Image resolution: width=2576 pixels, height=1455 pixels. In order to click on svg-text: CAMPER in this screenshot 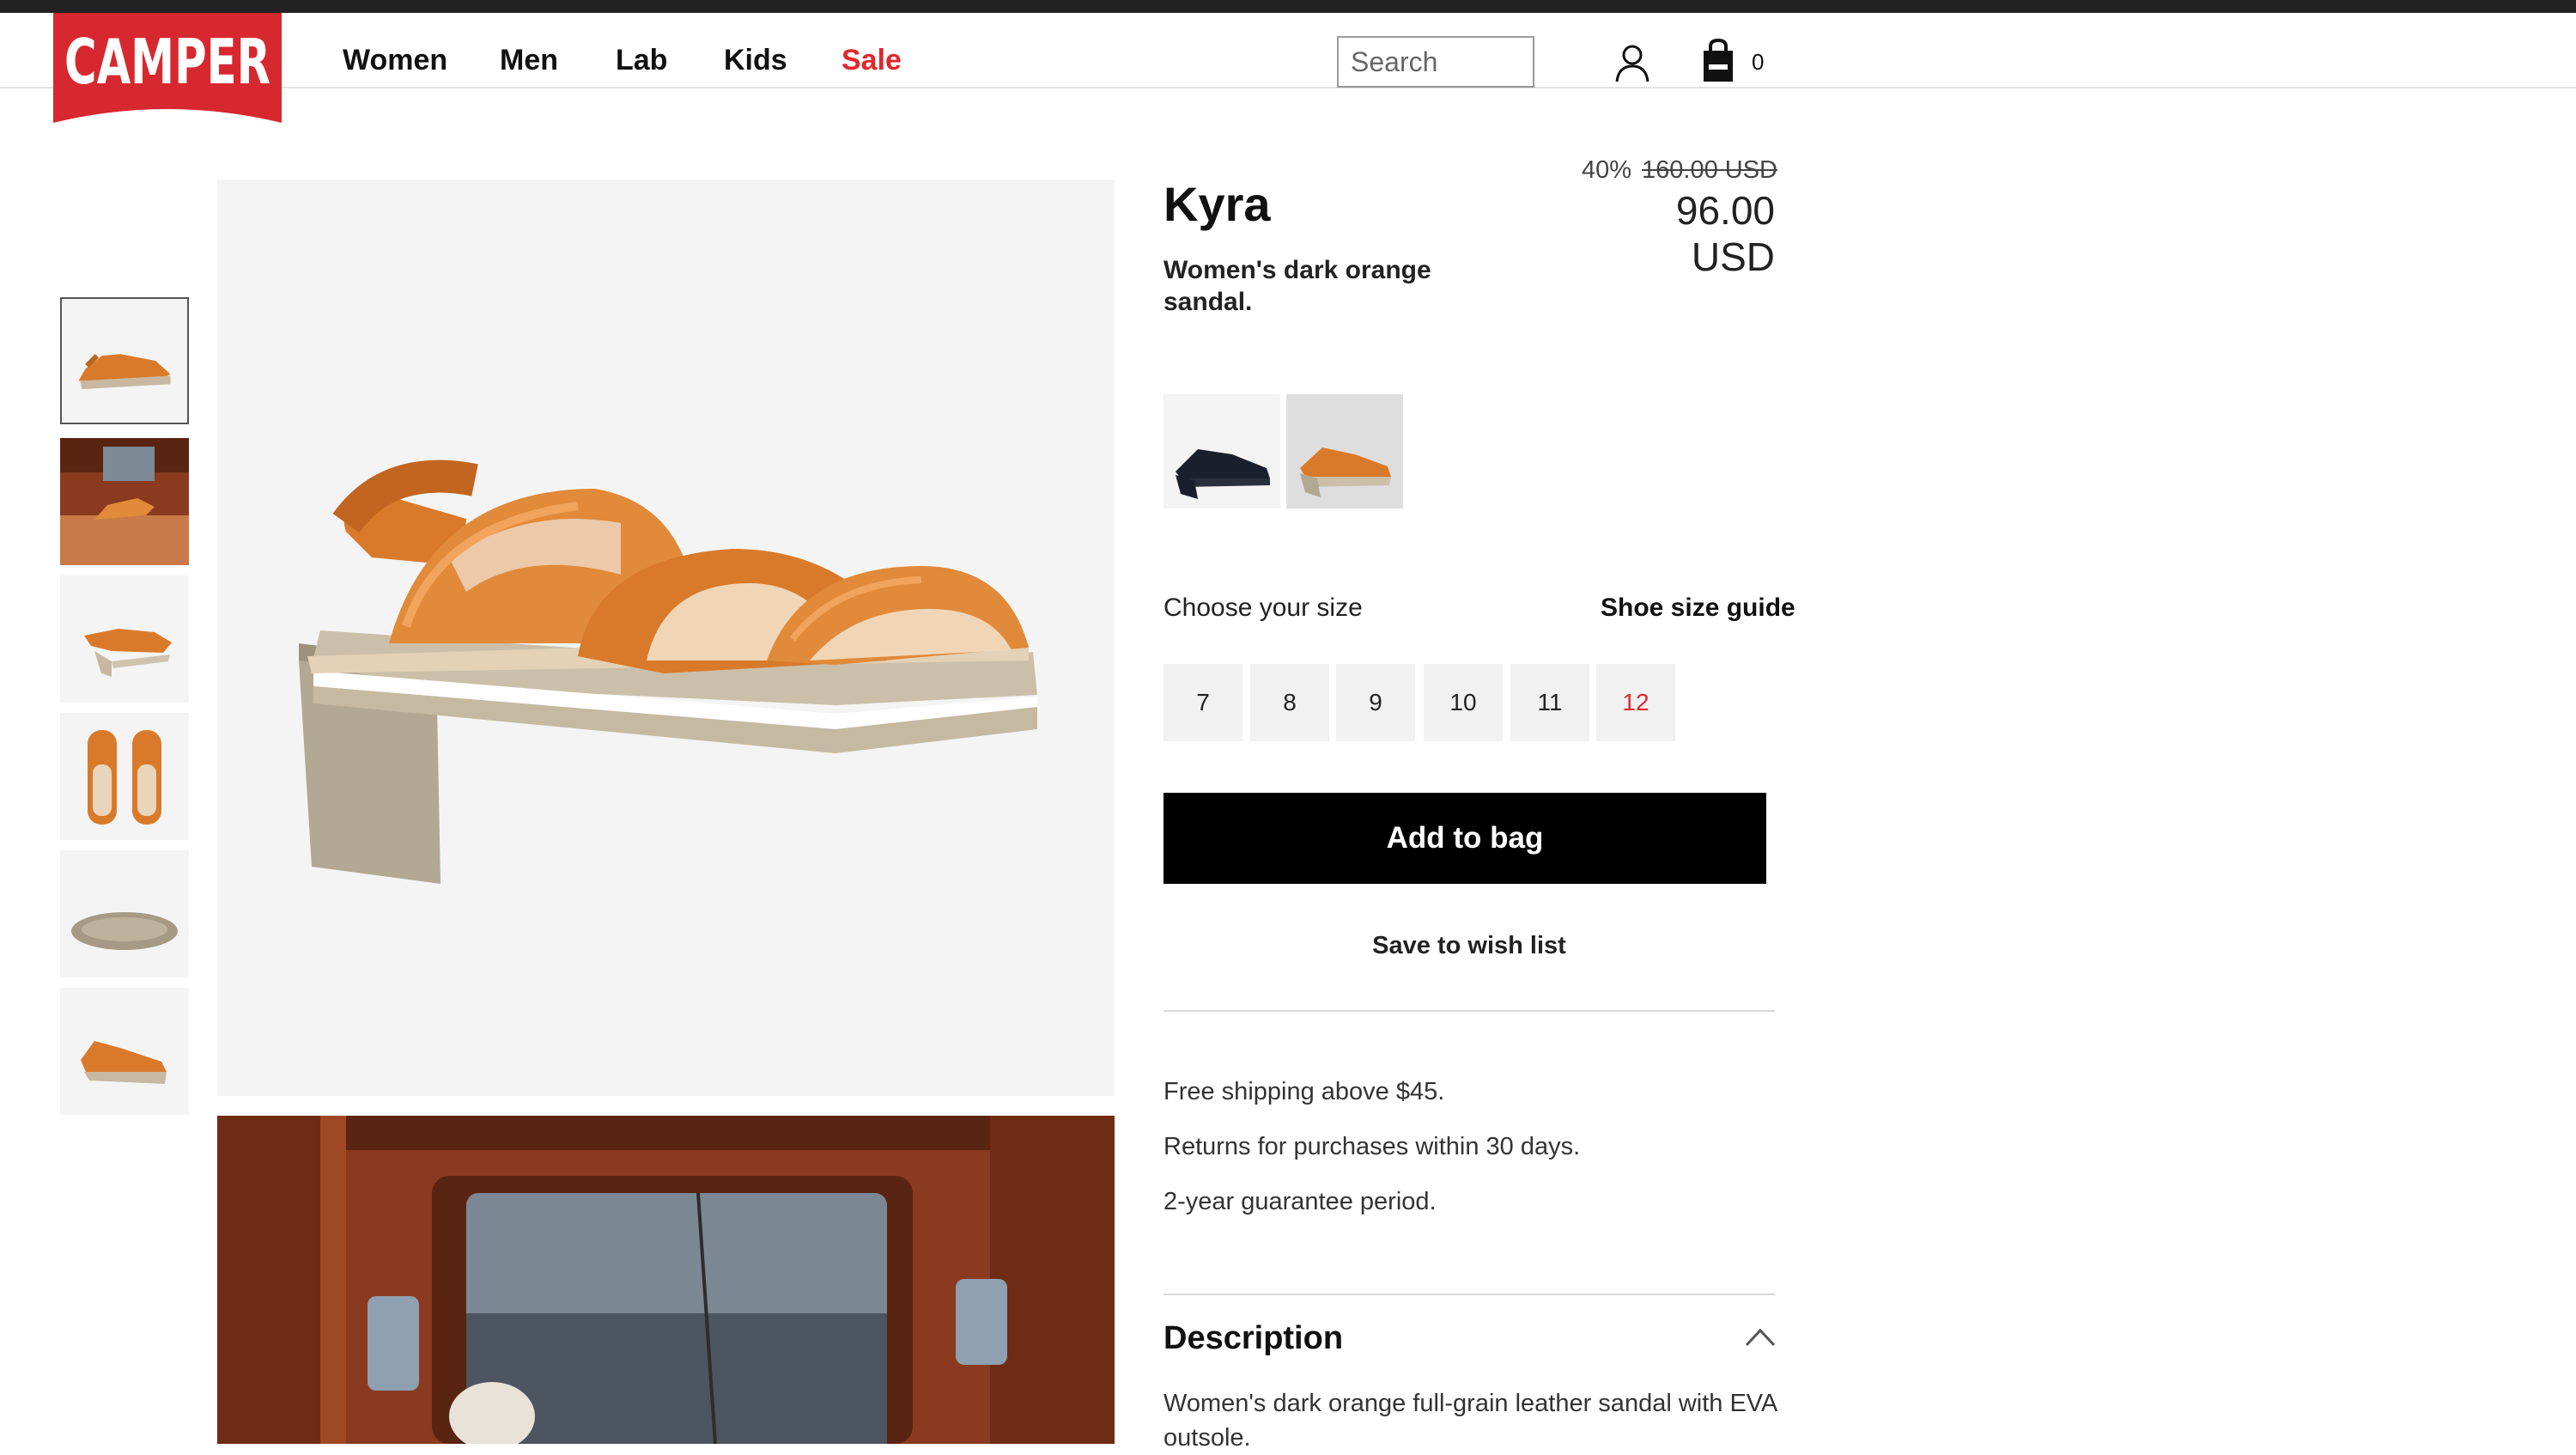, I will do `click(167, 62)`.